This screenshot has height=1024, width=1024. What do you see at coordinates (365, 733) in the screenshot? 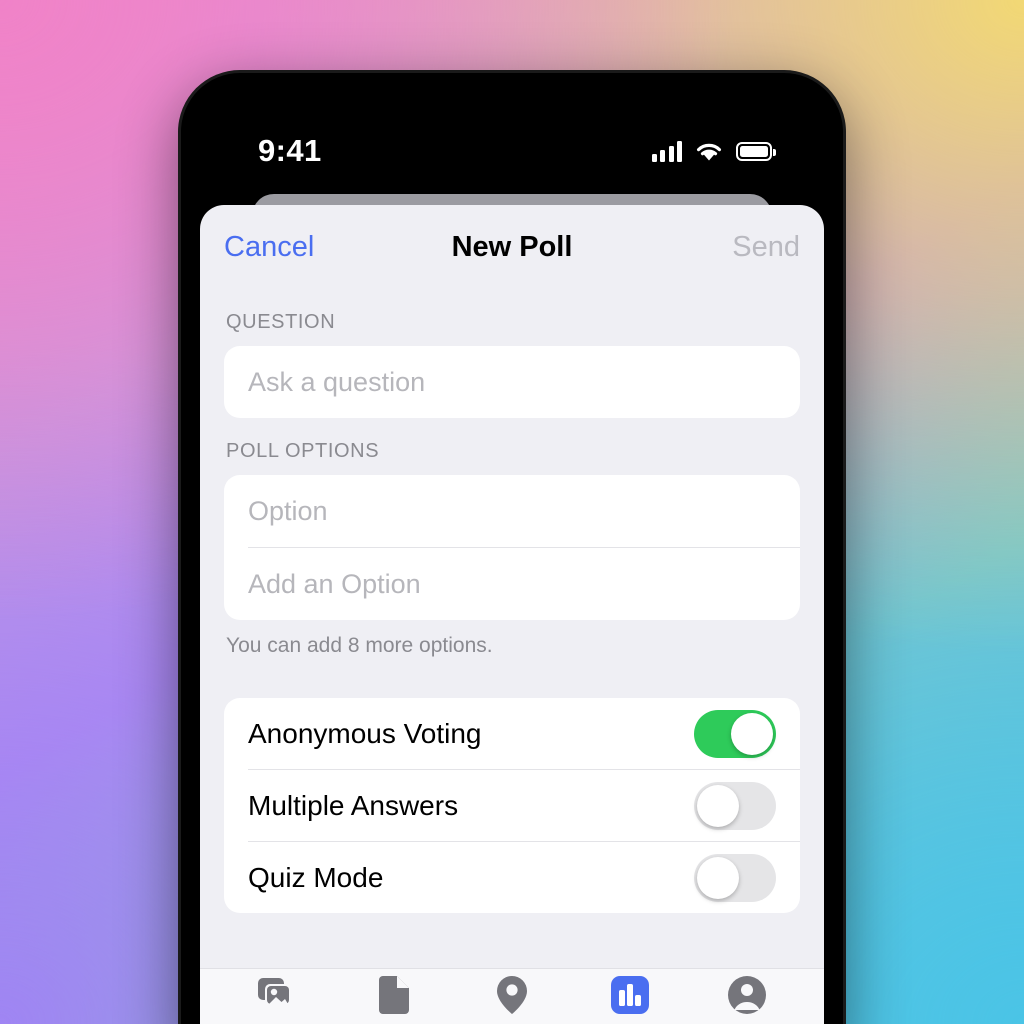
I see `setting-label: Anonymous Voting` at bounding box center [365, 733].